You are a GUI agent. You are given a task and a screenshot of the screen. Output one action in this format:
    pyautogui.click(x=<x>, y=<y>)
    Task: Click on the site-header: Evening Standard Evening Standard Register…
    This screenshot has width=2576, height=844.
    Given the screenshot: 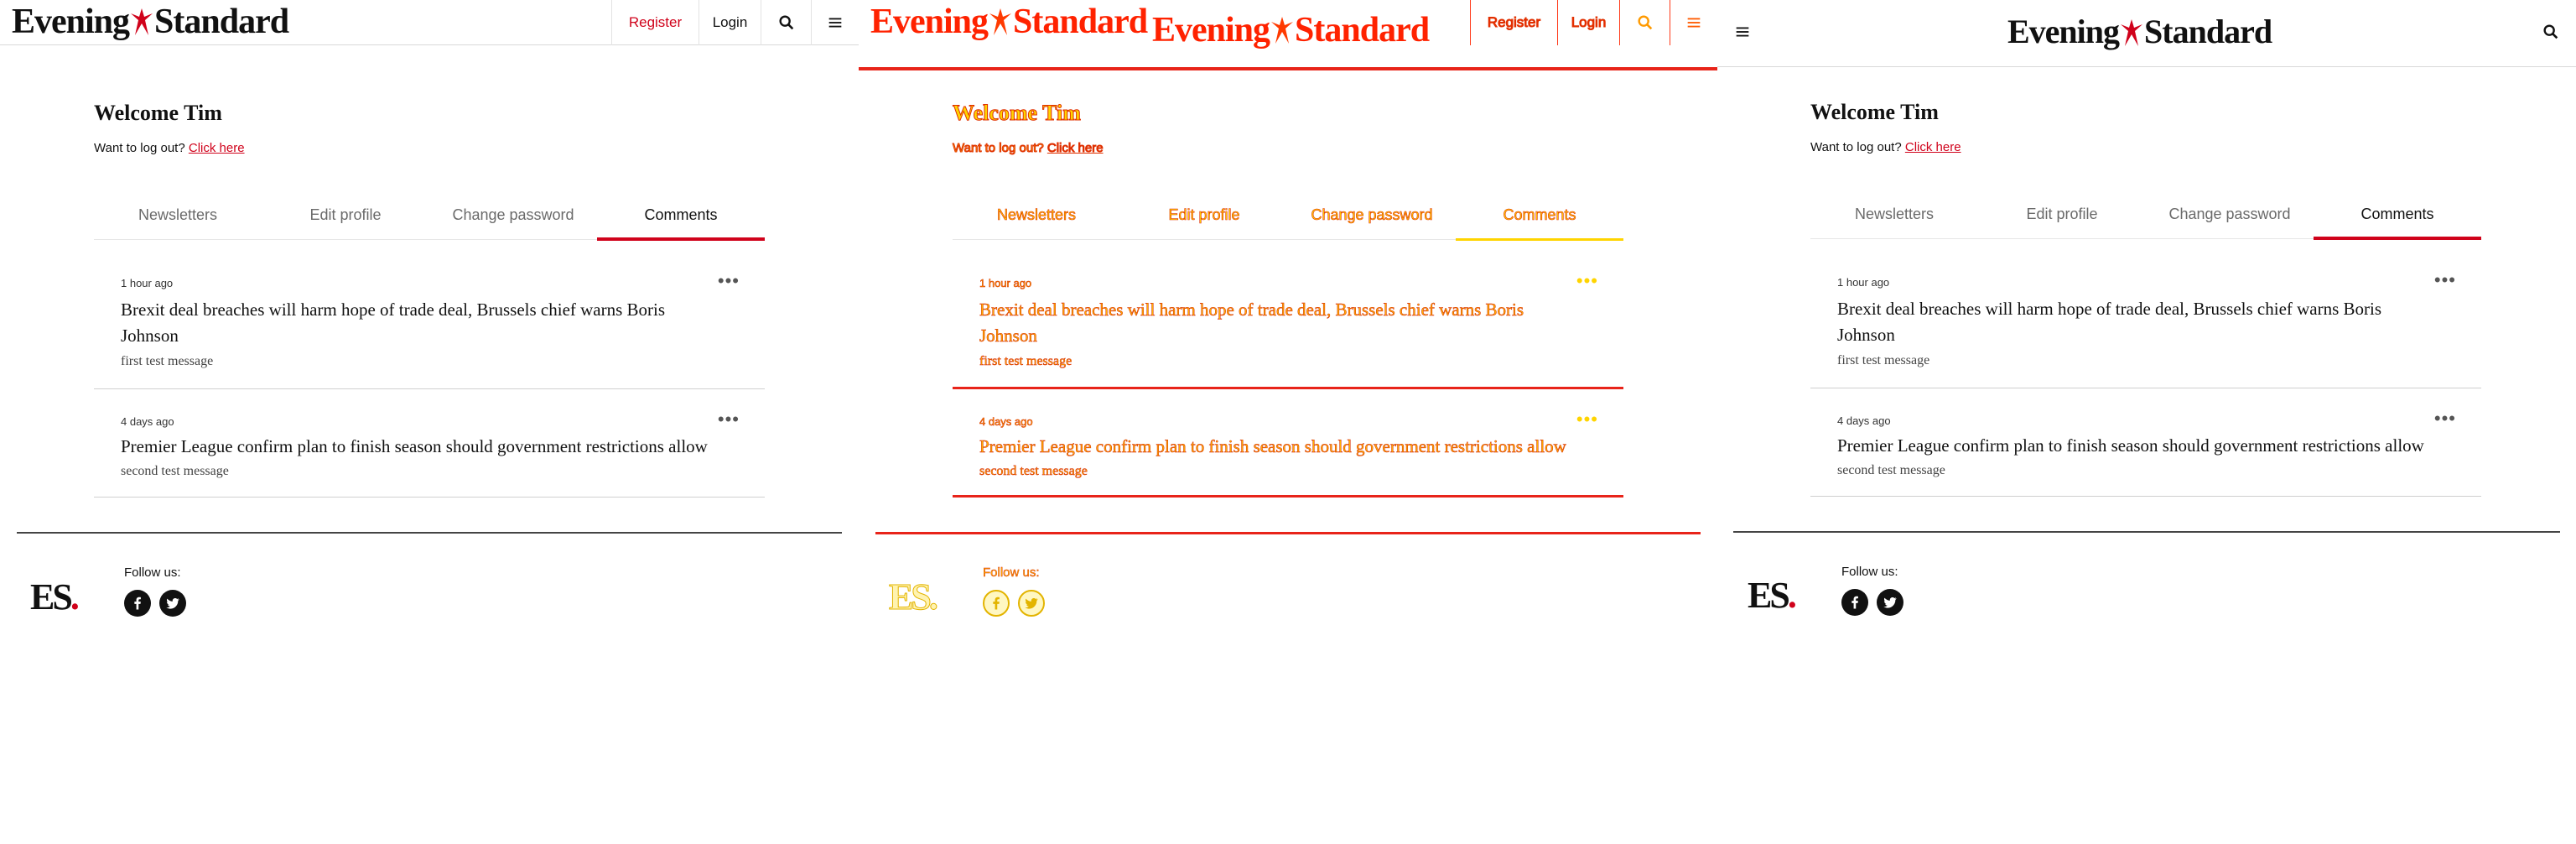 What is the action you would take?
    pyautogui.click(x=1288, y=35)
    